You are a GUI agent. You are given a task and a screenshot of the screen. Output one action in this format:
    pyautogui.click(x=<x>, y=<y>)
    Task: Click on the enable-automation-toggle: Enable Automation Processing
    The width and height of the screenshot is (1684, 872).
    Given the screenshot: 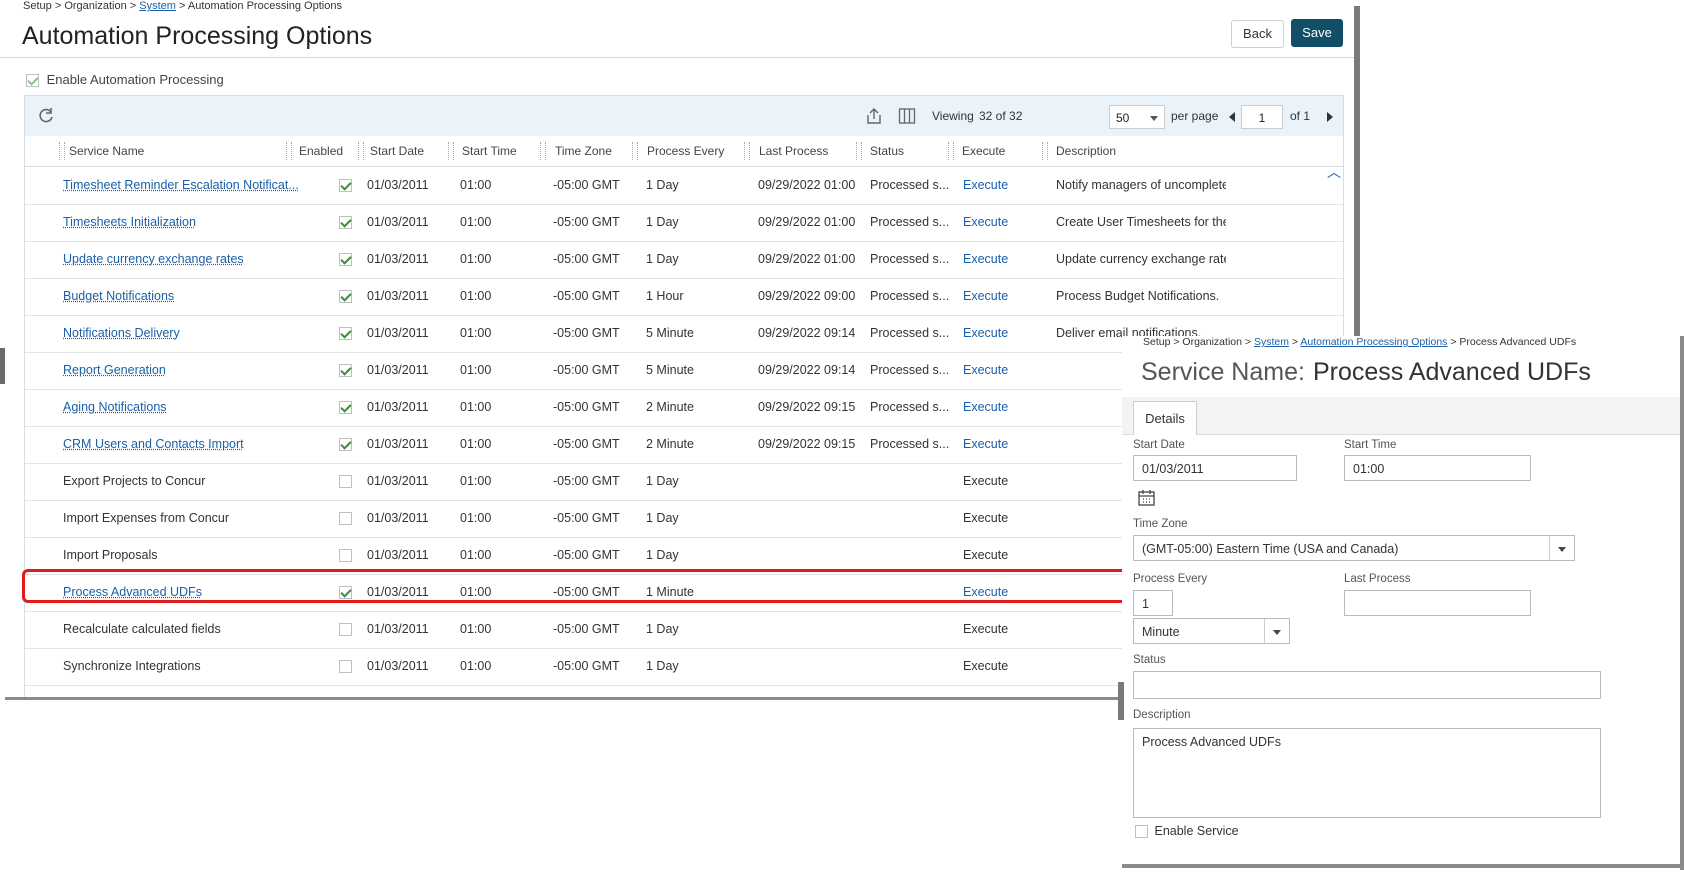 What is the action you would take?
    pyautogui.click(x=125, y=80)
    